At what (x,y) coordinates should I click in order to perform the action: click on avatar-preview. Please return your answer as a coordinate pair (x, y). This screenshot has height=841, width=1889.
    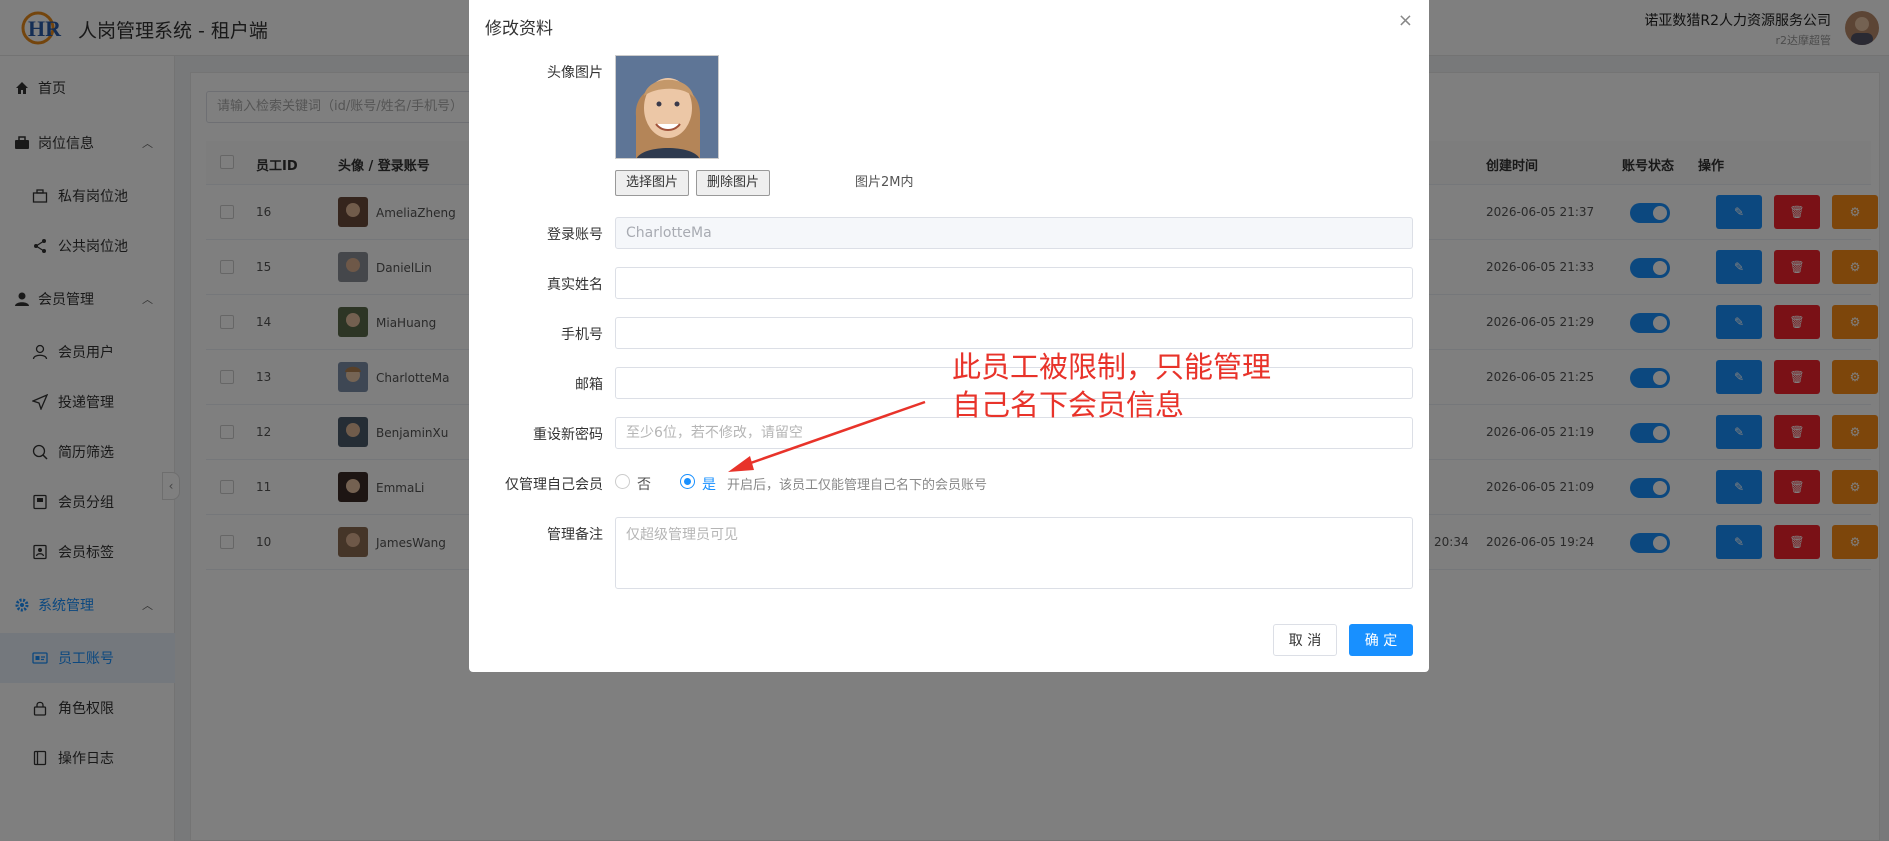
    Looking at the image, I should click on (667, 107).